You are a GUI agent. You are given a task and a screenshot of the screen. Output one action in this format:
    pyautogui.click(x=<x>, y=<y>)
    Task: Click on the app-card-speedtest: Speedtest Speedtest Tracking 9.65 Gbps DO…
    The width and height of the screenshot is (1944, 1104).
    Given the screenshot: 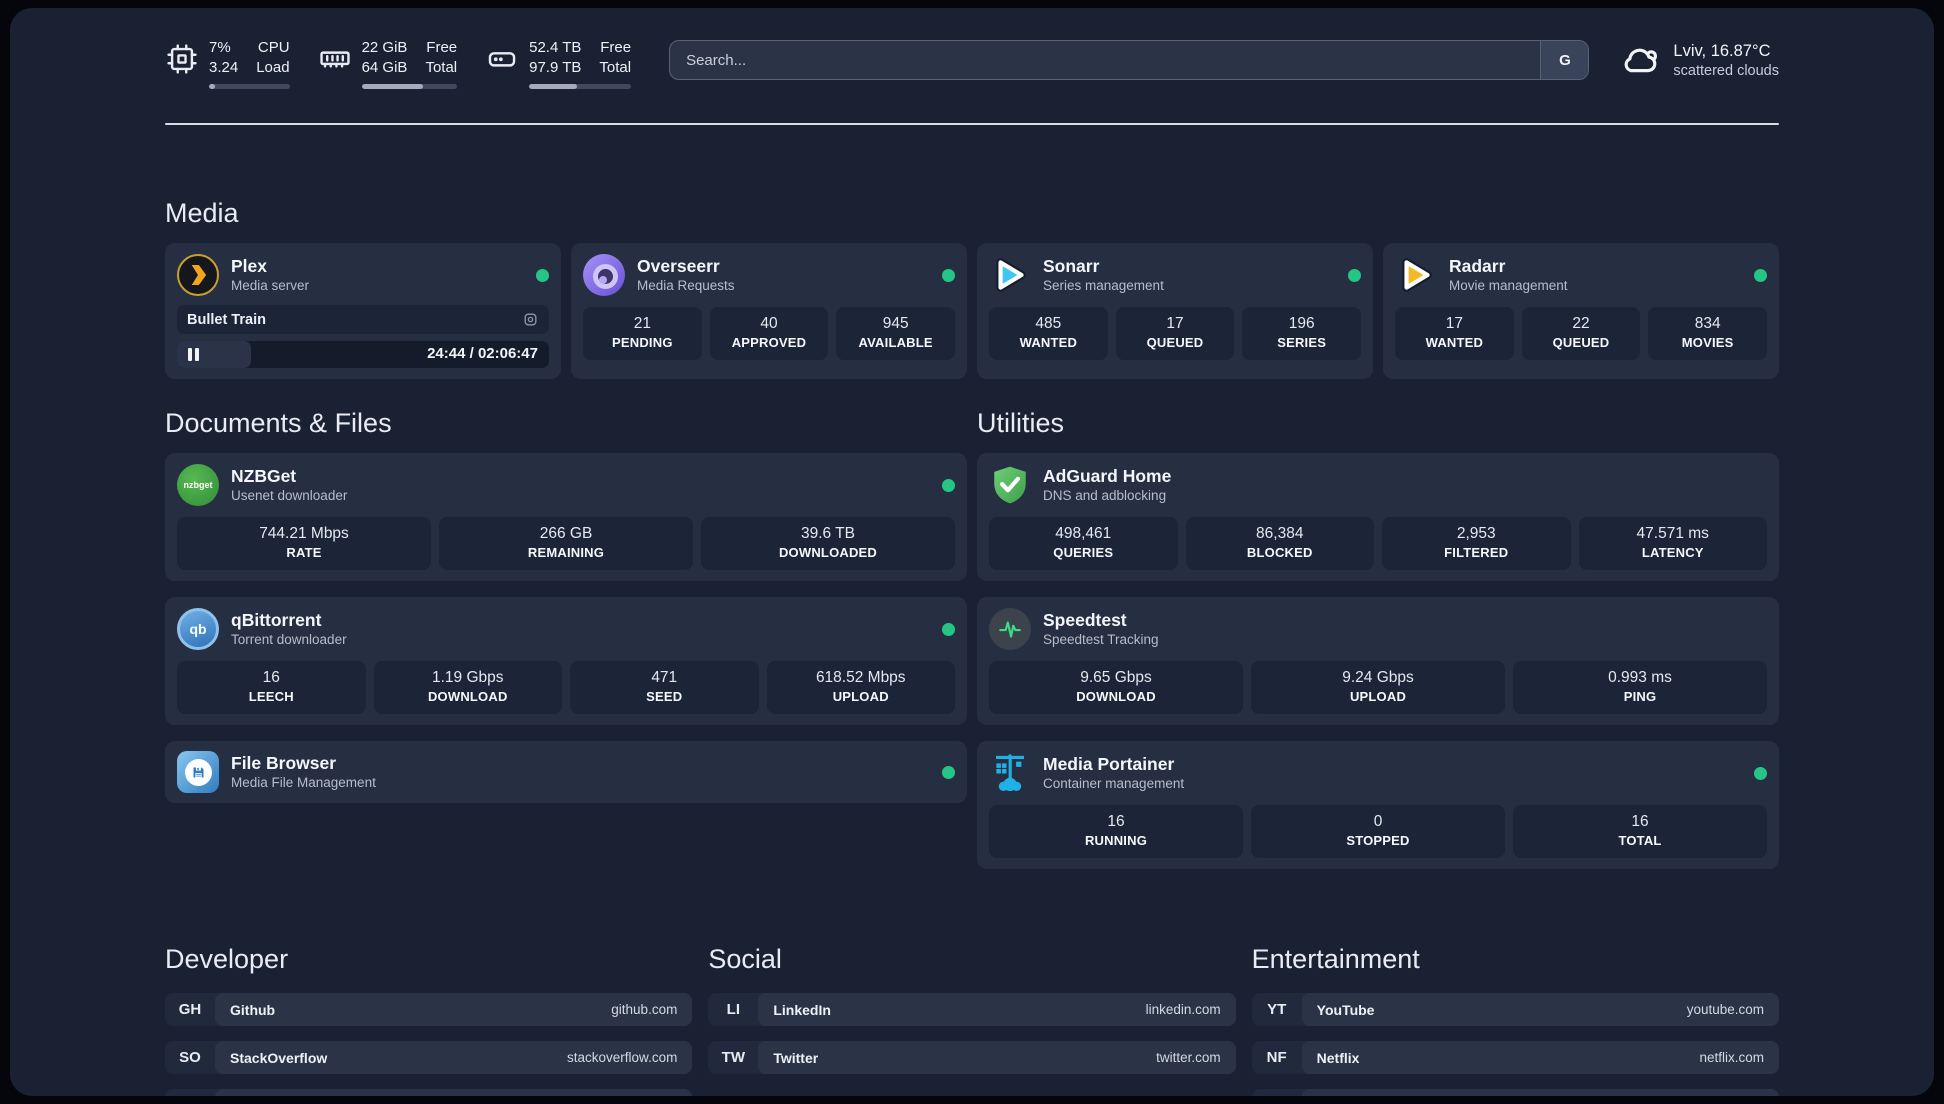 What is the action you would take?
    pyautogui.click(x=1378, y=661)
    